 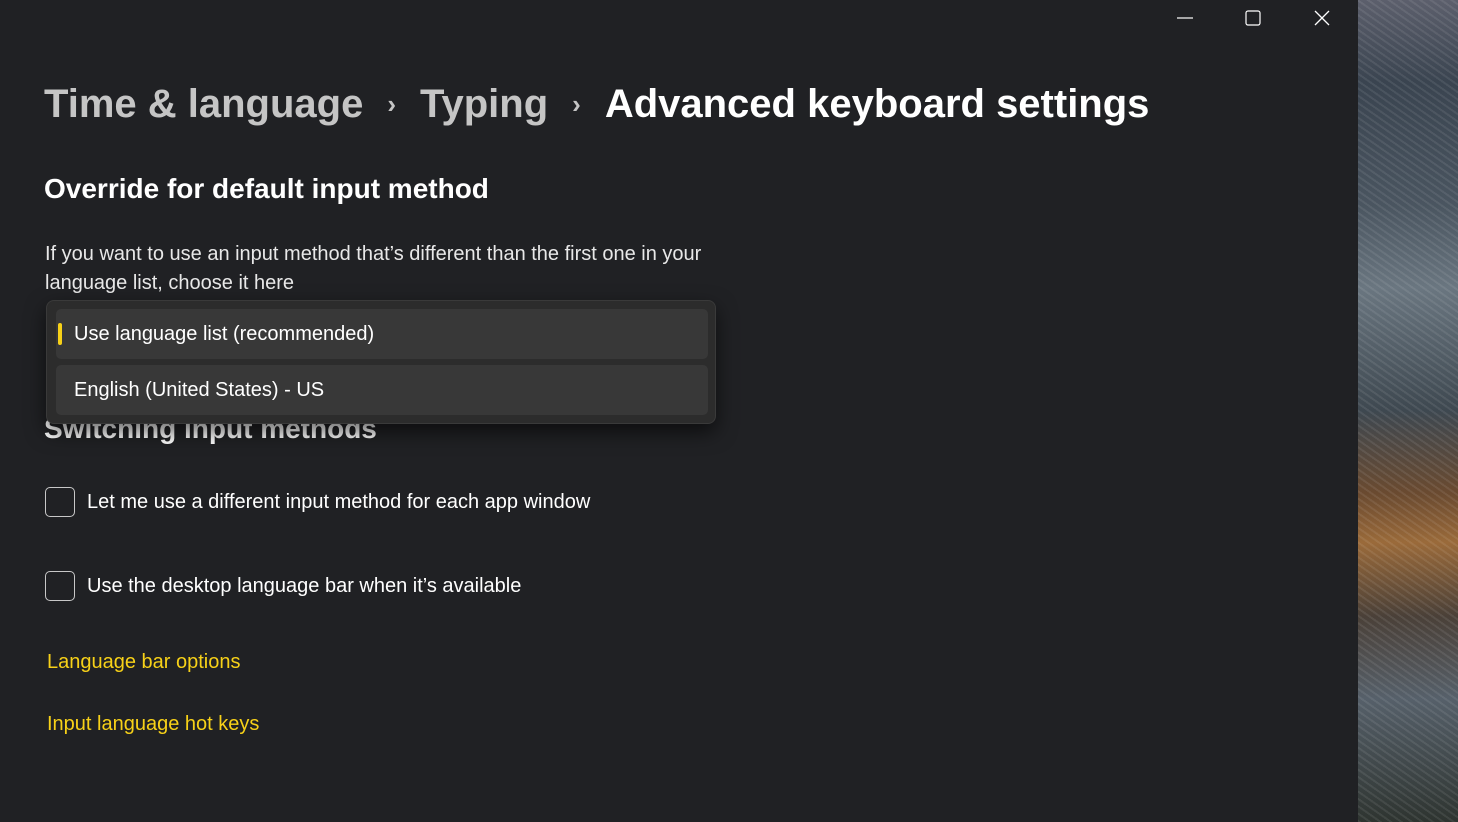 What do you see at coordinates (877, 104) in the screenshot?
I see `page-title: Advanced keyboard settings` at bounding box center [877, 104].